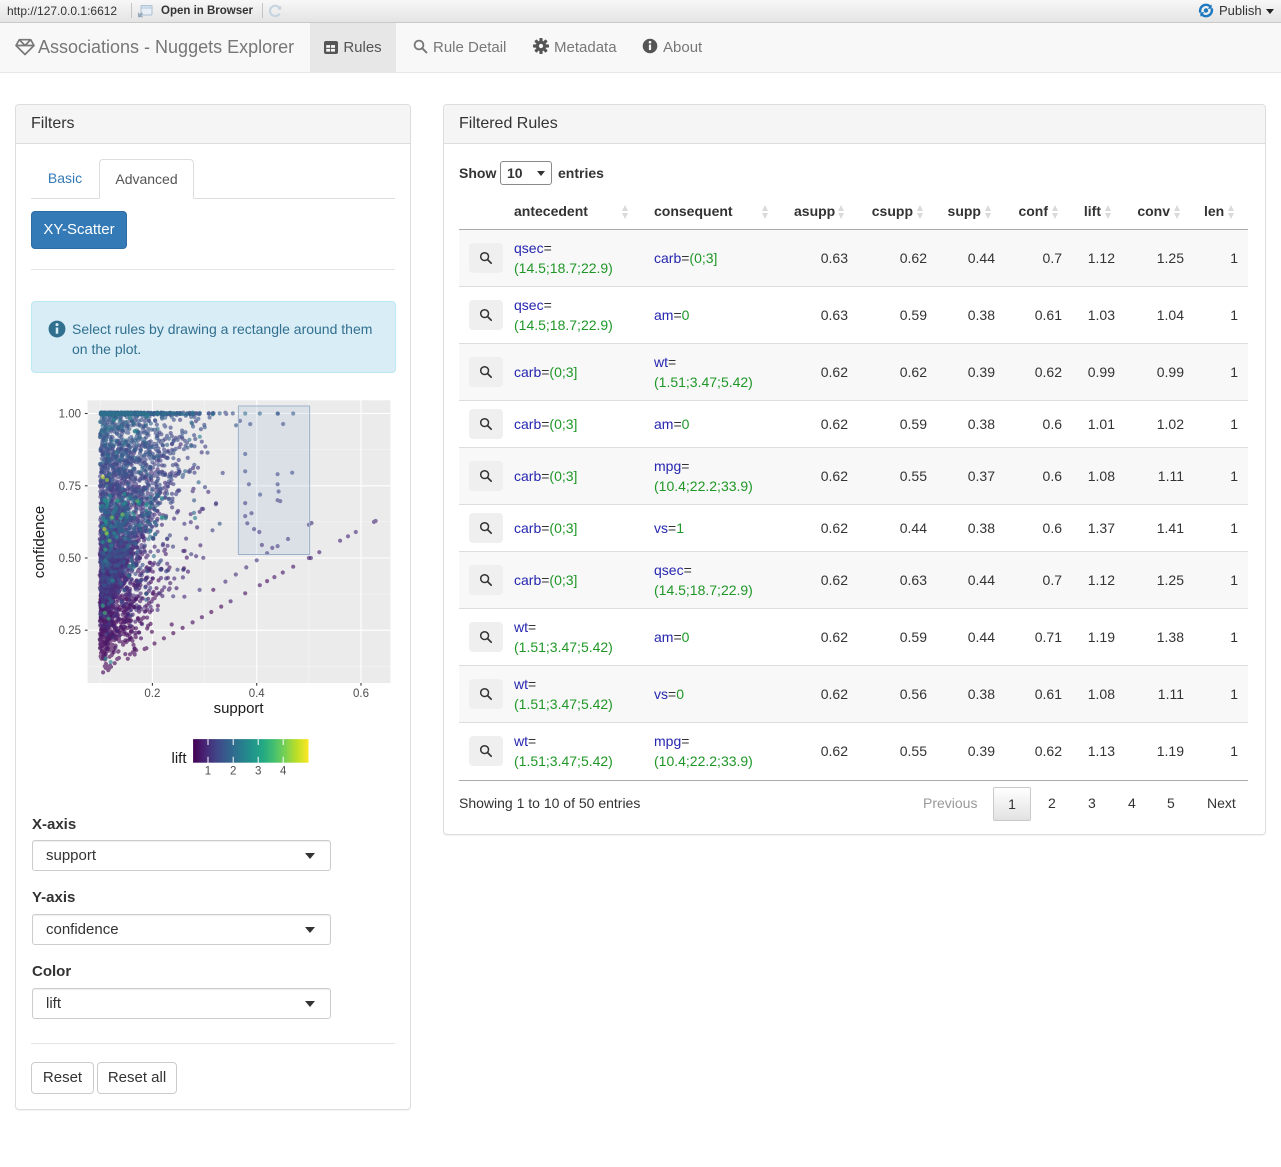 Image resolution: width=1281 pixels, height=1167 pixels. What do you see at coordinates (70, 631) in the screenshot?
I see `svg-text: 0.25` at bounding box center [70, 631].